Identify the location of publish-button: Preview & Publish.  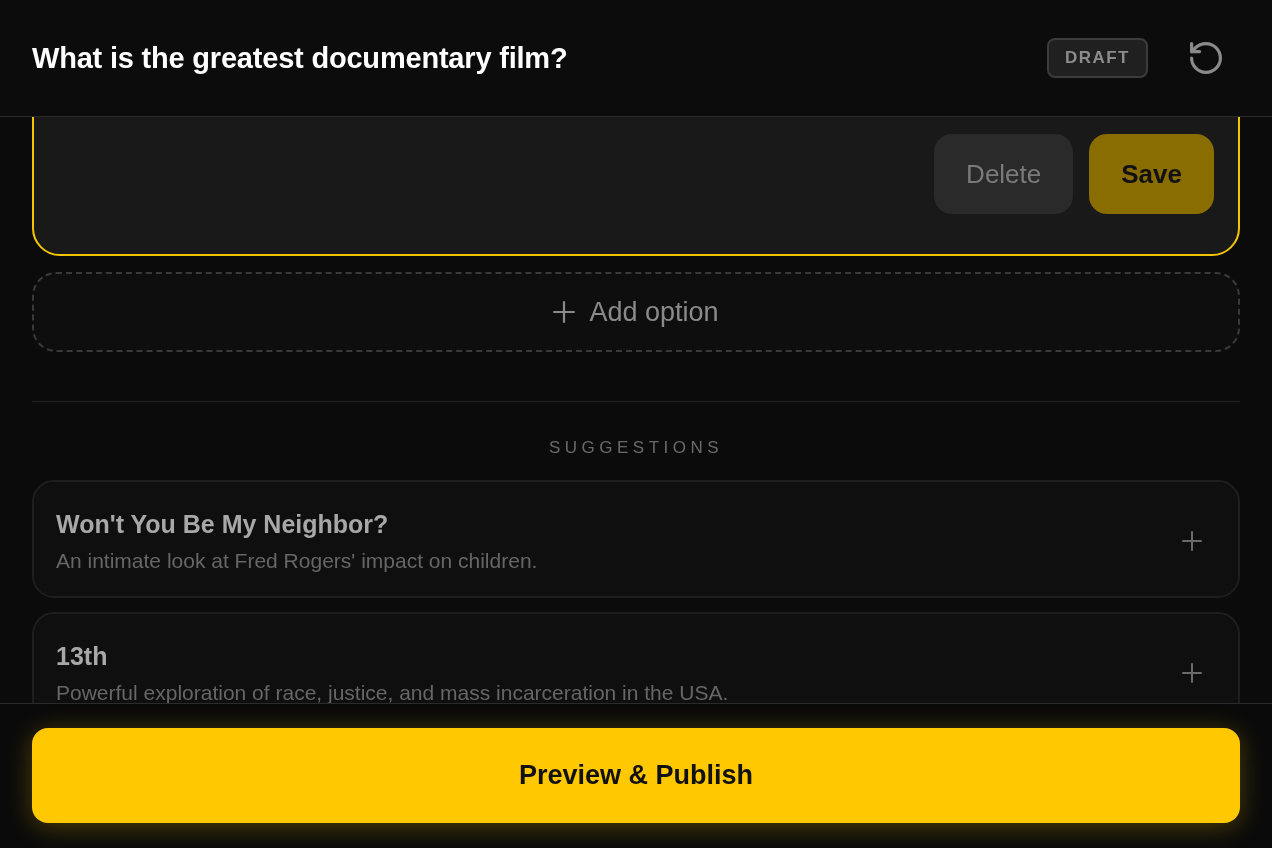
(636, 775).